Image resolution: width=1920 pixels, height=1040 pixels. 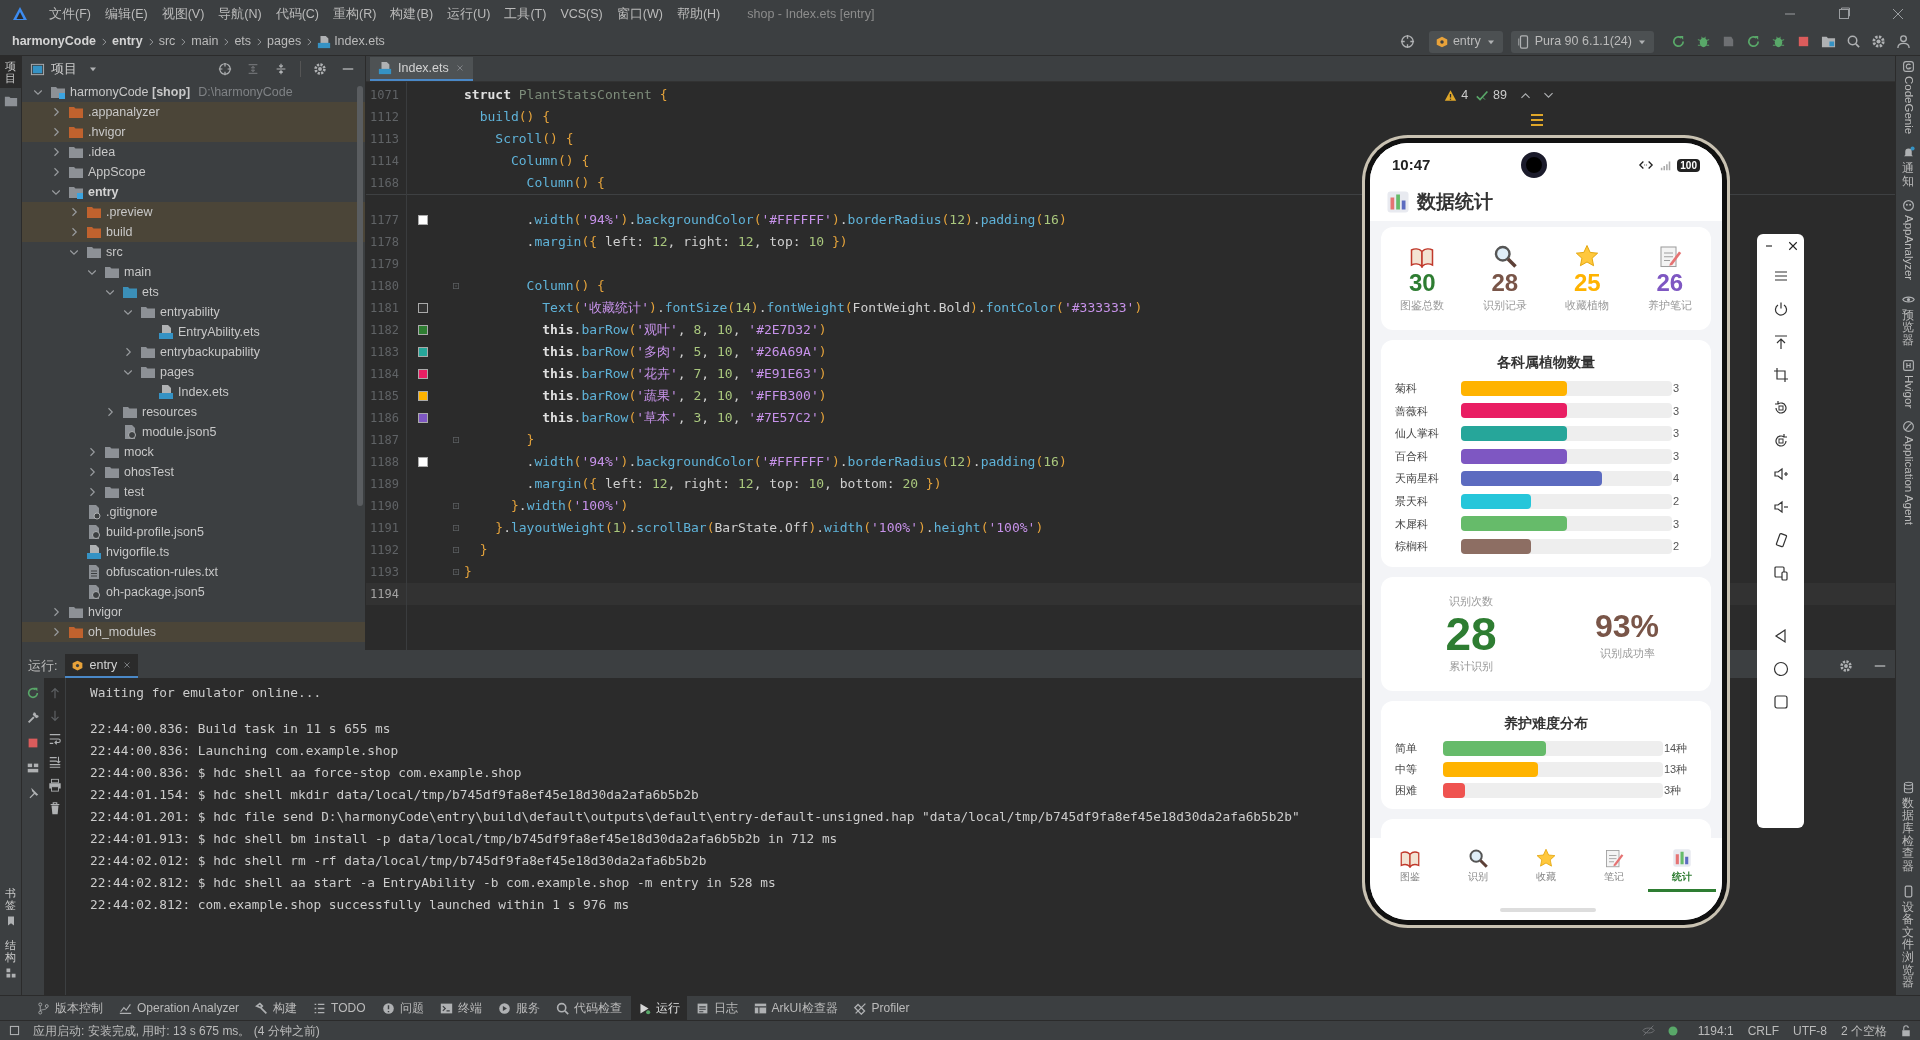 What do you see at coordinates (1908, 97) in the screenshot?
I see `tool-window-button: CodeGenie` at bounding box center [1908, 97].